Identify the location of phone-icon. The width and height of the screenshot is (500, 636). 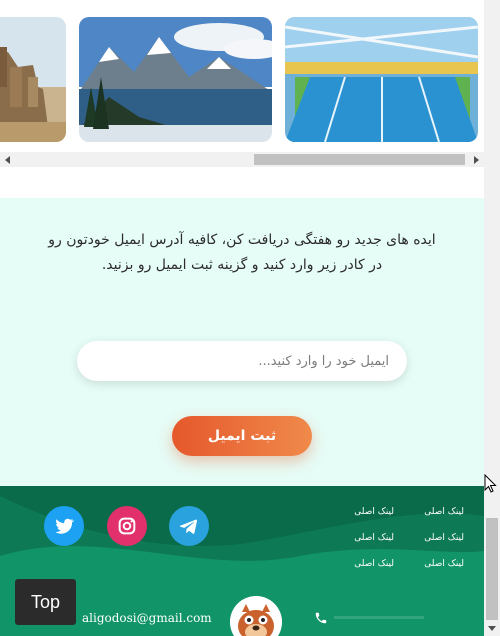
(321, 618).